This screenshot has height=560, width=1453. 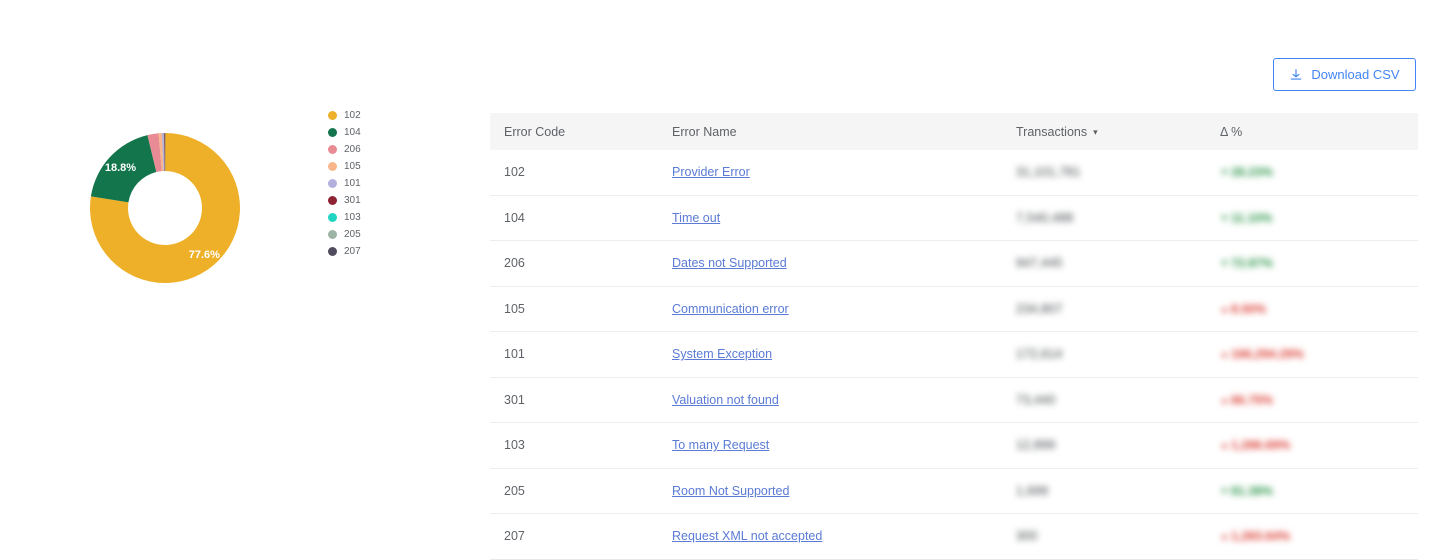 I want to click on error-name-link: System Exception, so click(x=722, y=354).